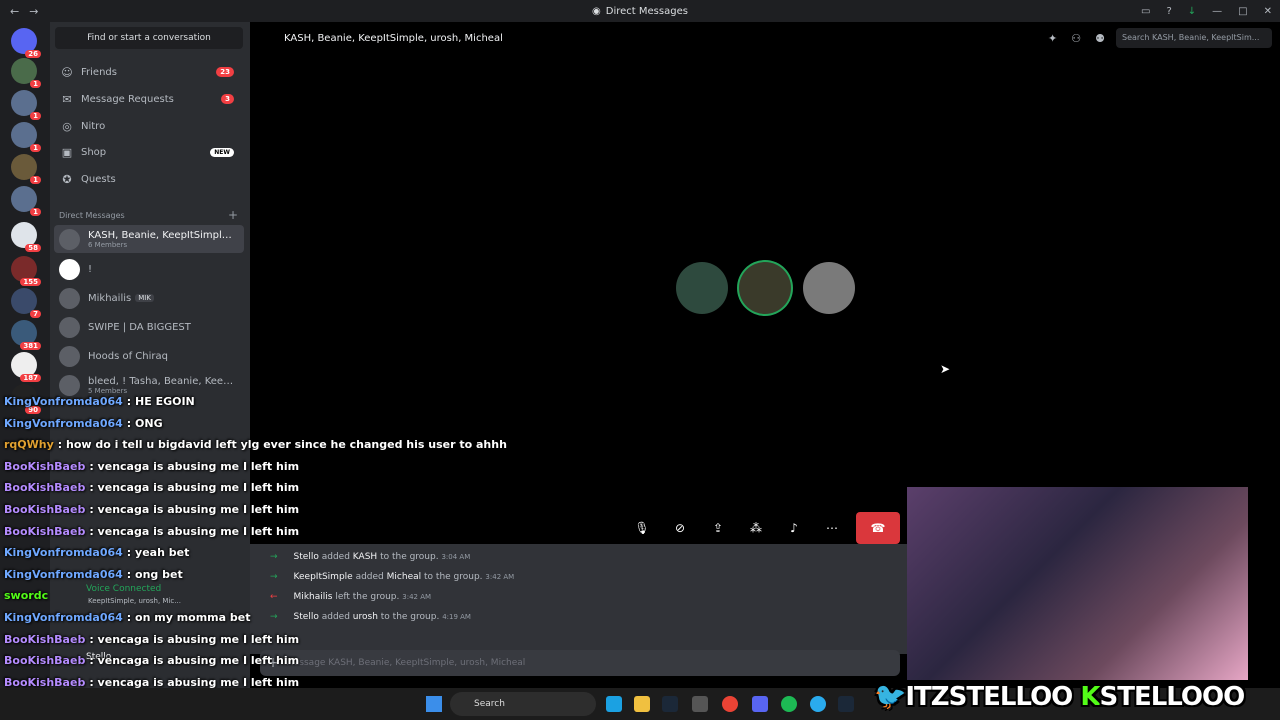 Image resolution: width=1280 pixels, height=720 pixels. I want to click on server-icon: 187, so click(26, 367).